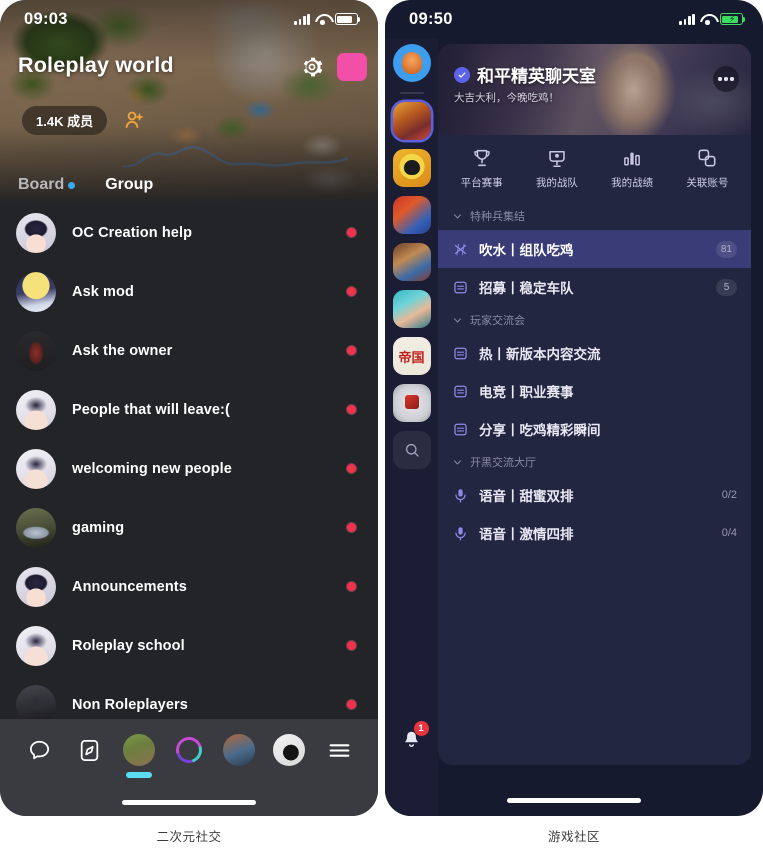 Image resolution: width=763 pixels, height=851 pixels. I want to click on channel-name: 语音丨激情四排, so click(526, 535).